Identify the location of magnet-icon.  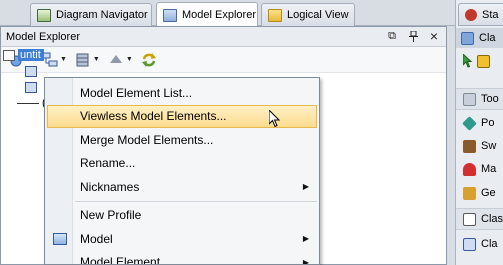
(469, 169).